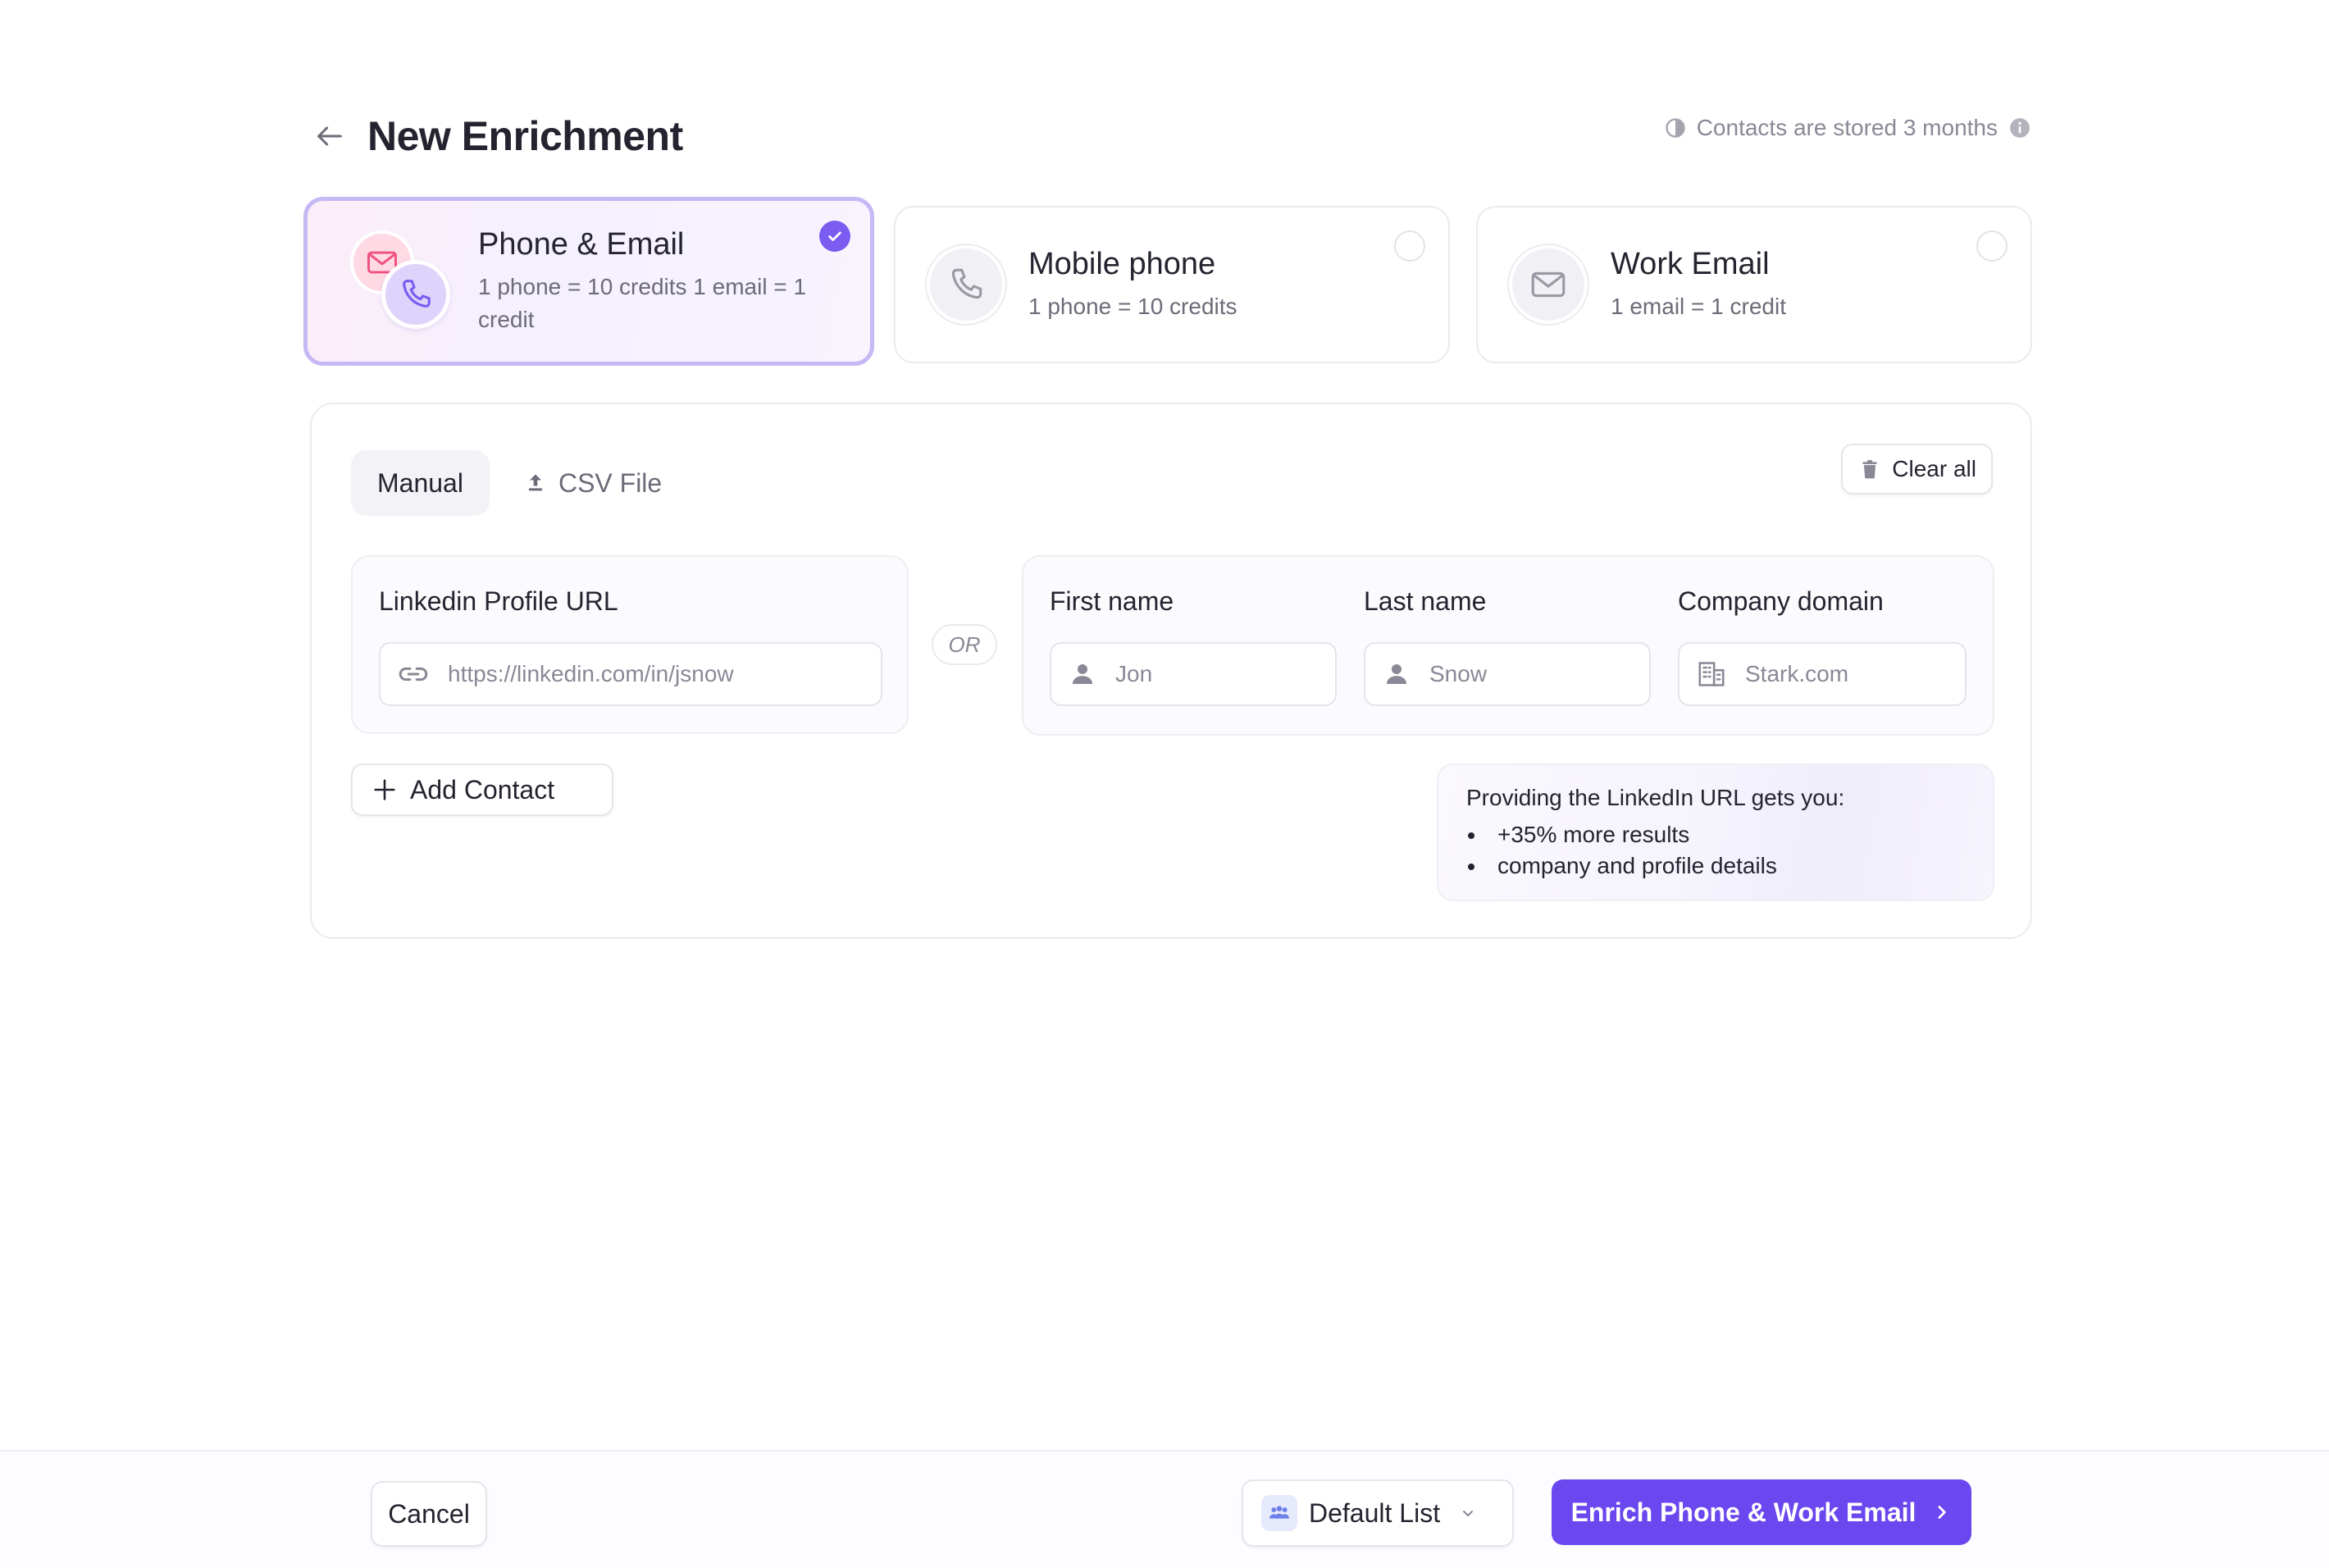 The height and width of the screenshot is (1568, 2329). I want to click on tab-manual: Manual, so click(420, 483).